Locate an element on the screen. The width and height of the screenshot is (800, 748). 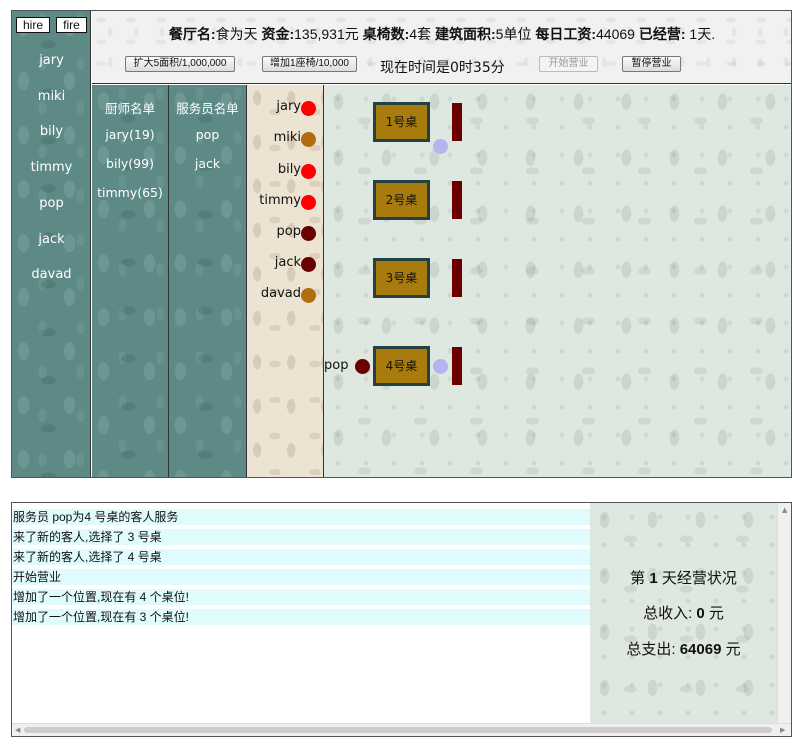
serving-waiter-dot is located at coordinates (362, 366).